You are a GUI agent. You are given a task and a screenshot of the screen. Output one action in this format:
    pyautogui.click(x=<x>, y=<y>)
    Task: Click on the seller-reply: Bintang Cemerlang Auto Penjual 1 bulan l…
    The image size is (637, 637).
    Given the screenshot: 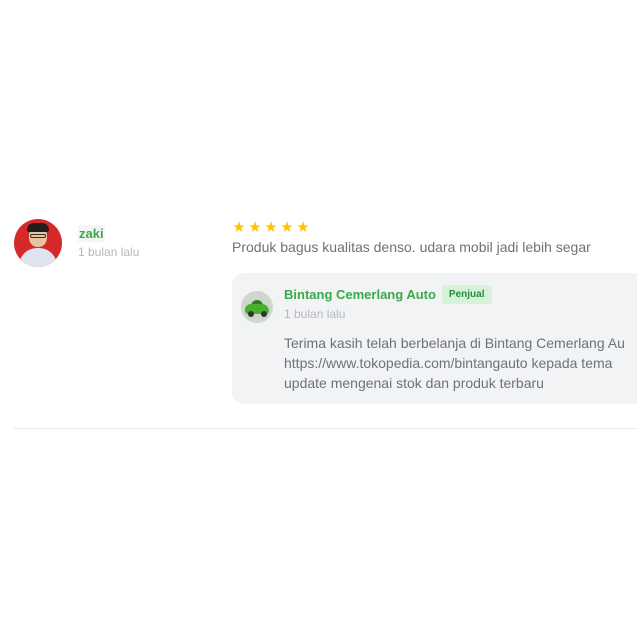 What is the action you would take?
    pyautogui.click(x=434, y=338)
    